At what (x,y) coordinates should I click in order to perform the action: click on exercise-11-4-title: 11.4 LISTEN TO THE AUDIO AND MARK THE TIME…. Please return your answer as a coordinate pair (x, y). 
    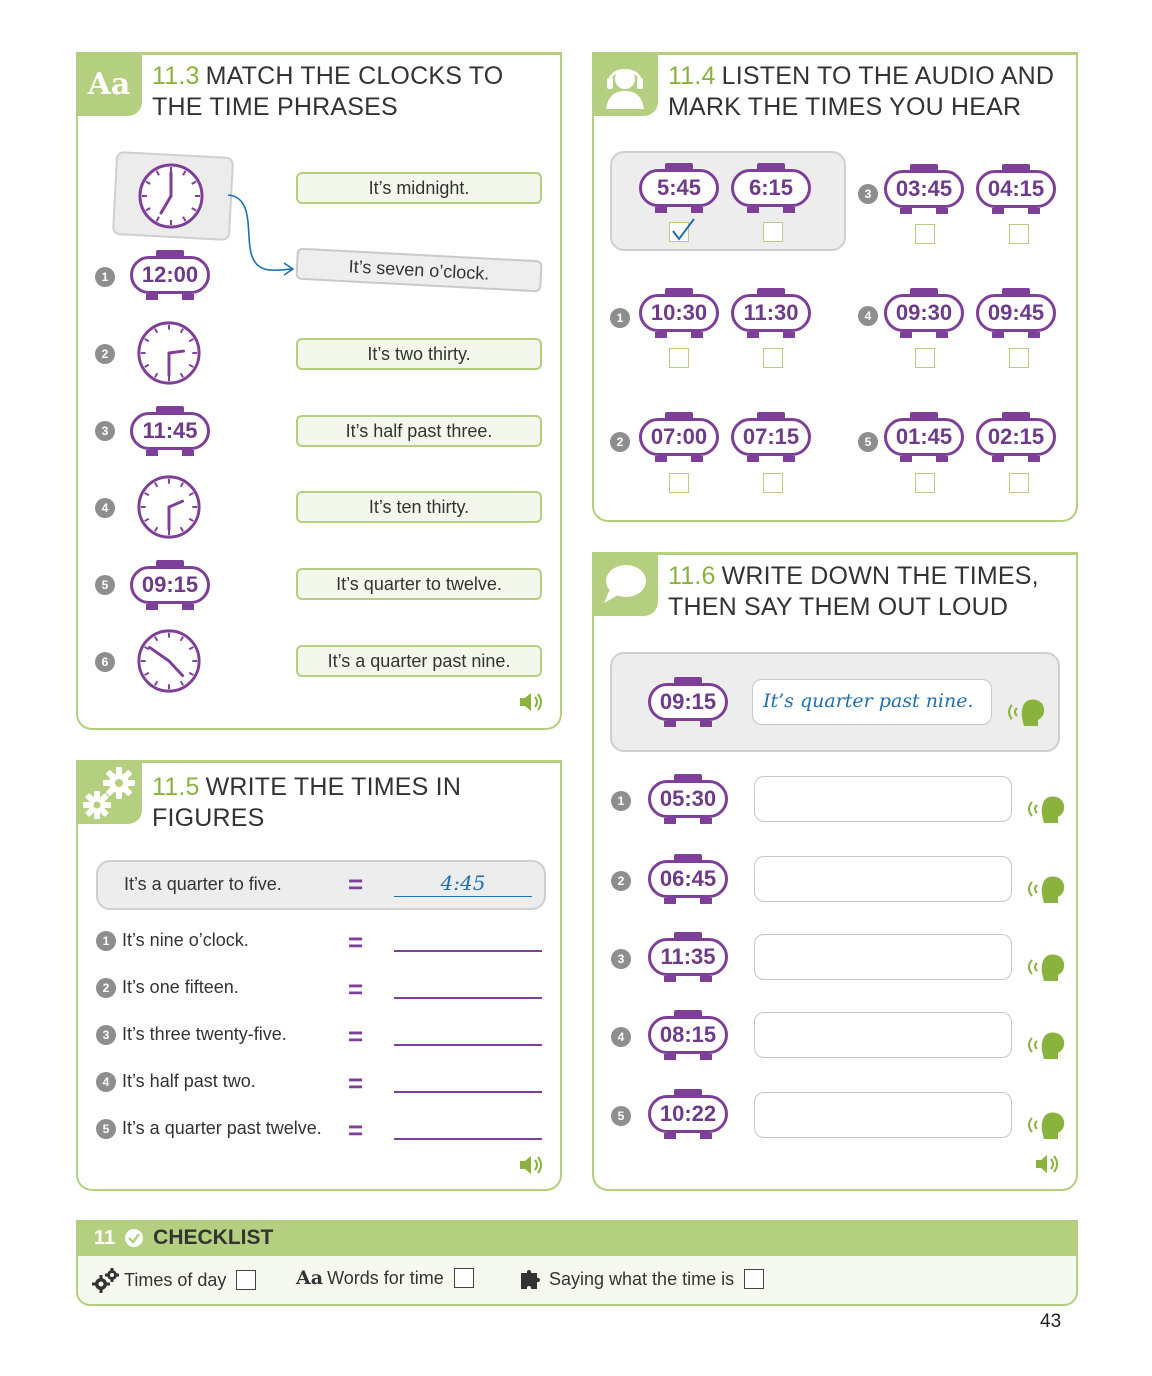
    Looking at the image, I should click on (861, 91).